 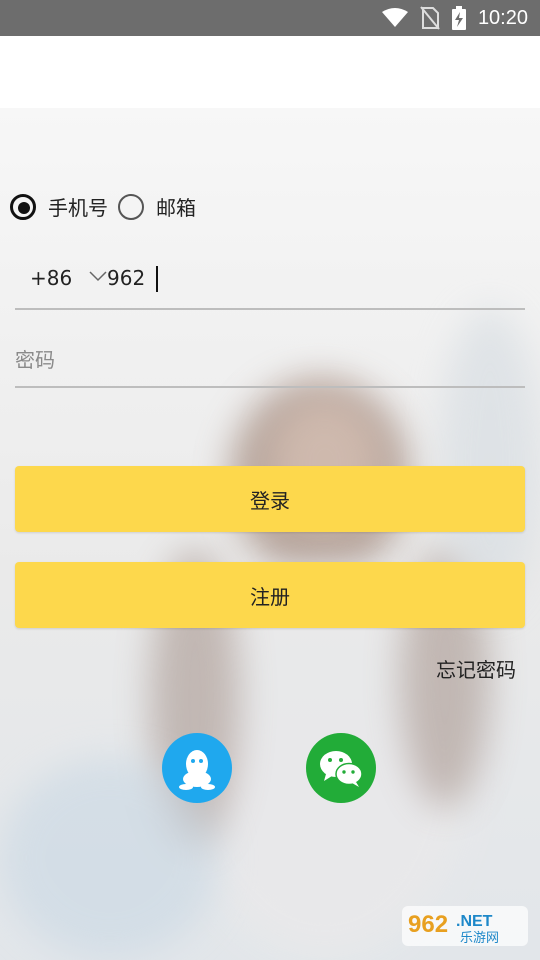 What do you see at coordinates (270, 499) in the screenshot?
I see `login-button: 登录` at bounding box center [270, 499].